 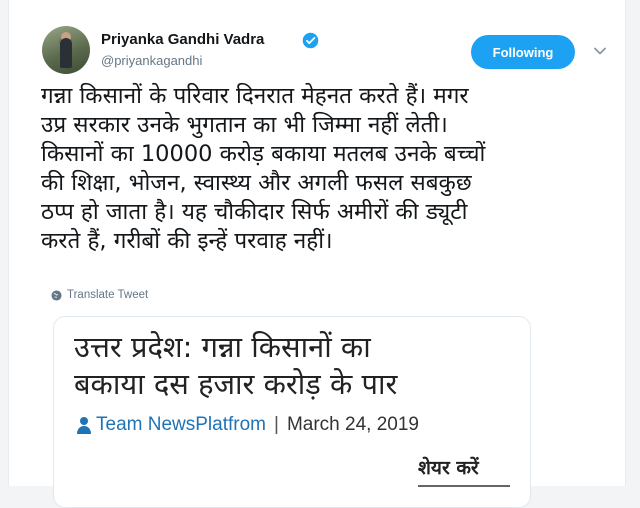 What do you see at coordinates (56, 295) in the screenshot?
I see `globe-icon` at bounding box center [56, 295].